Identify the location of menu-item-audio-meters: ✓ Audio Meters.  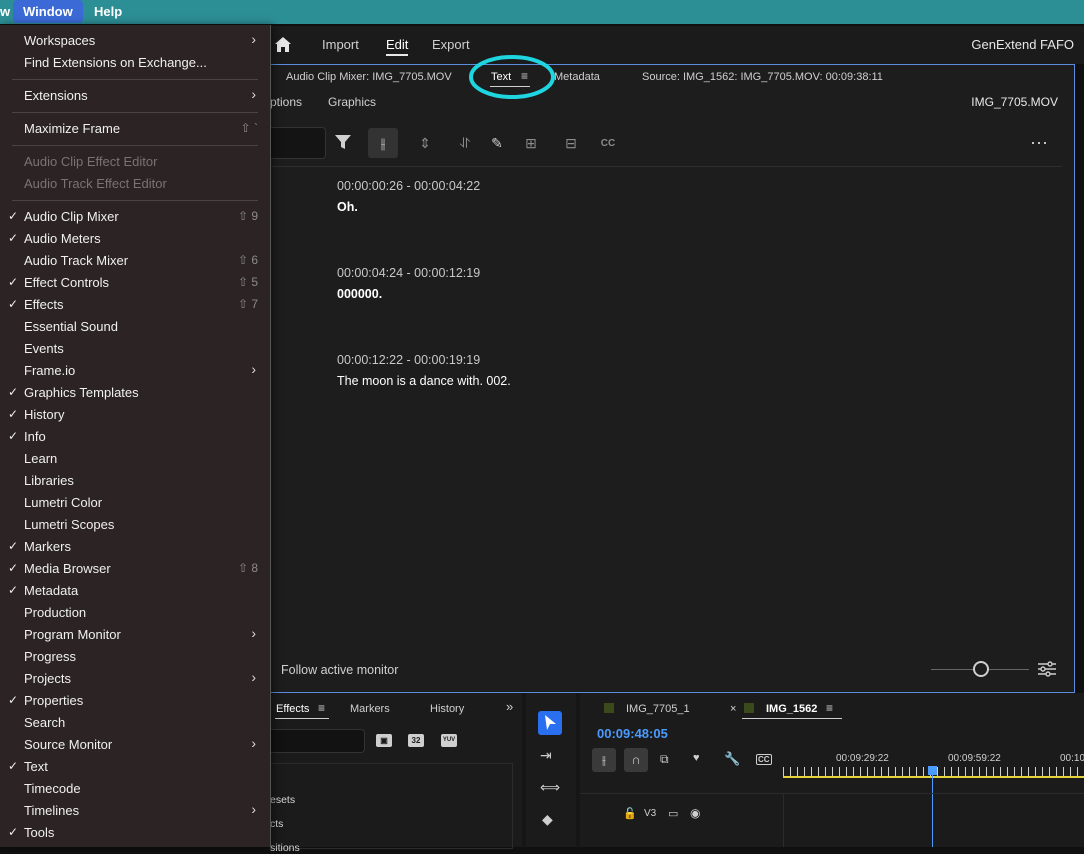
(135, 239).